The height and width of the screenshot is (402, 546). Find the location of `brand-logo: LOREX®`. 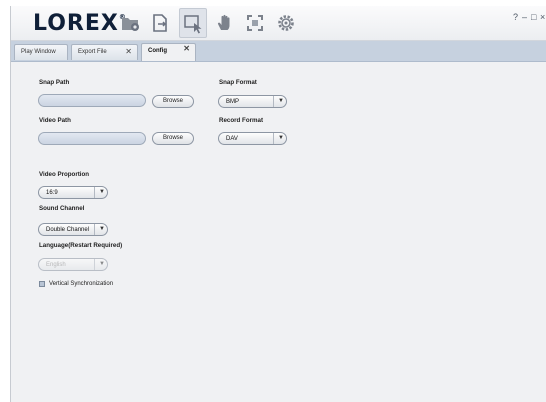

brand-logo: LOREX® is located at coordinates (79, 23).